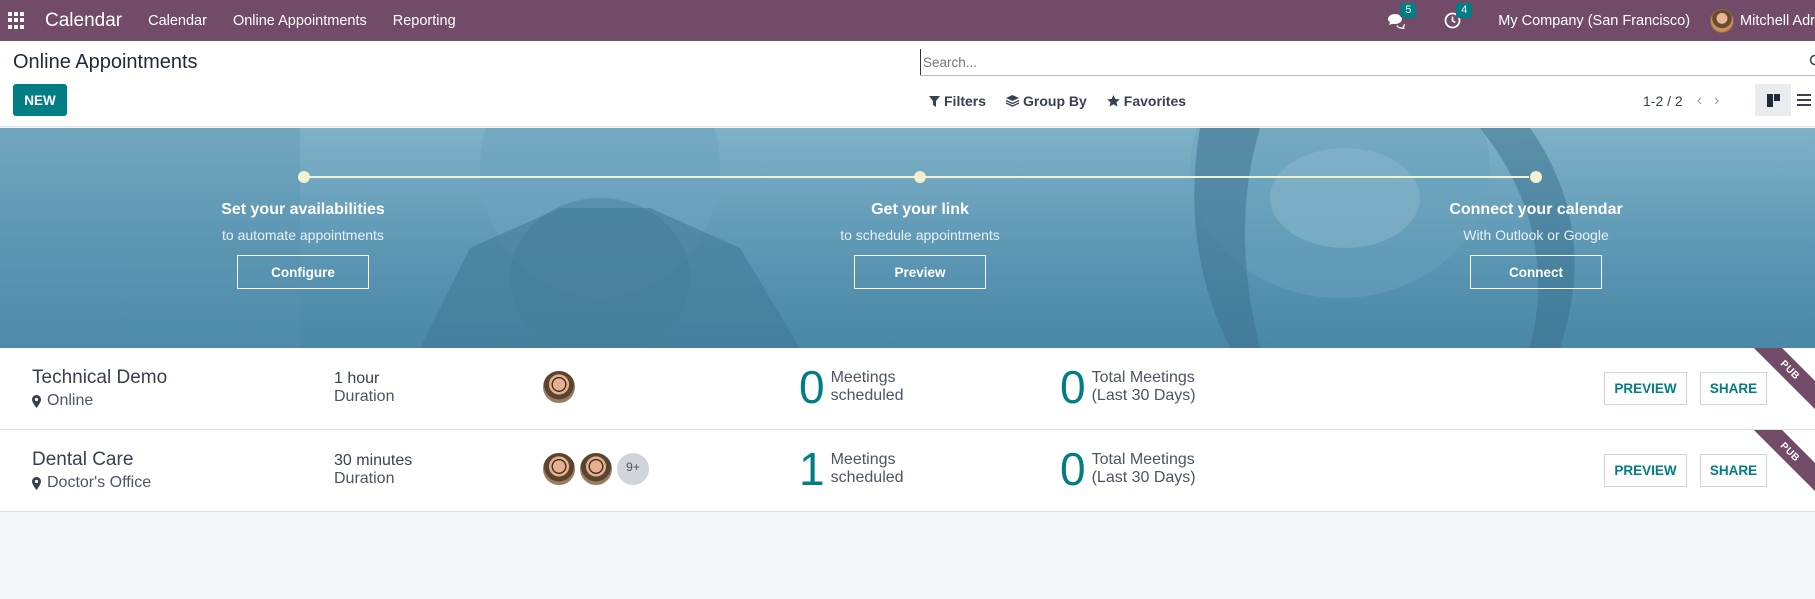 The image size is (1815, 599). Describe the element at coordinates (1777, 21) in the screenshot. I see `user-menu: Mitchell Adr` at that location.